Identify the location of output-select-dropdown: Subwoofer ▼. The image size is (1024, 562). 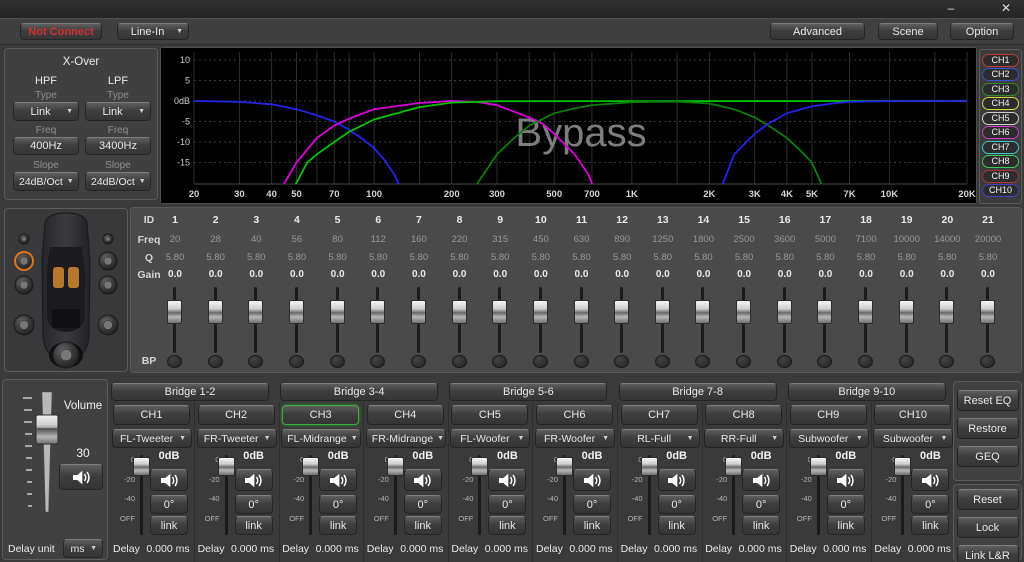
(913, 438).